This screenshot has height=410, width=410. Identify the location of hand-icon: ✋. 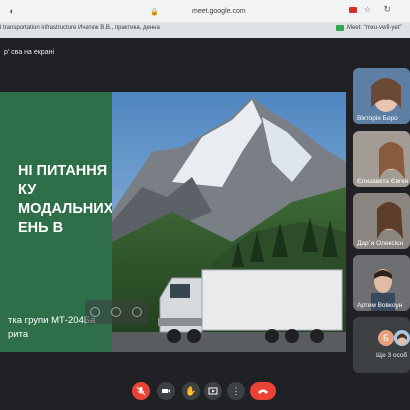
(191, 390).